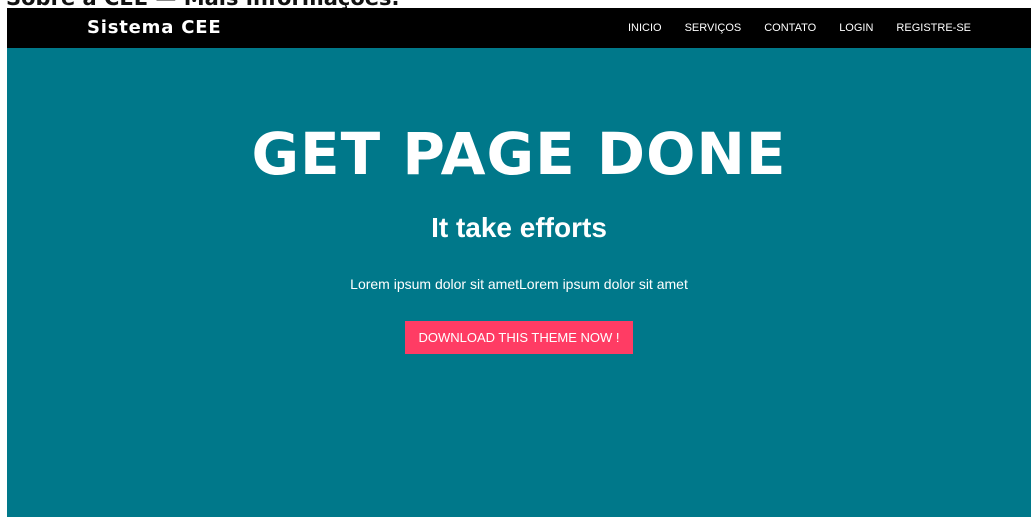  Describe the element at coordinates (519, 154) in the screenshot. I see `hero-title: GET PAGE DONE` at that location.